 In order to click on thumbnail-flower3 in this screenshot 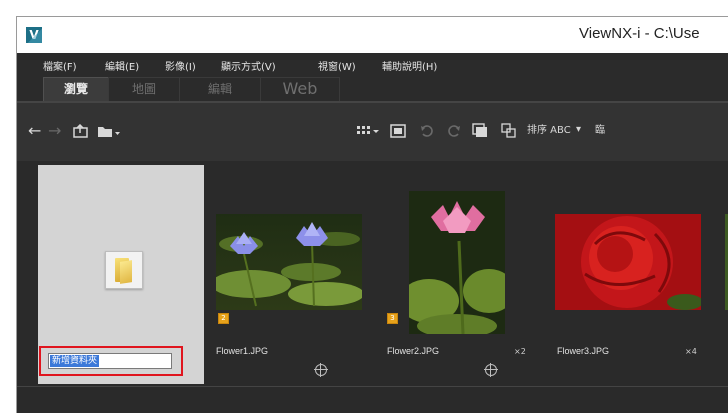, I will do `click(628, 262)`.